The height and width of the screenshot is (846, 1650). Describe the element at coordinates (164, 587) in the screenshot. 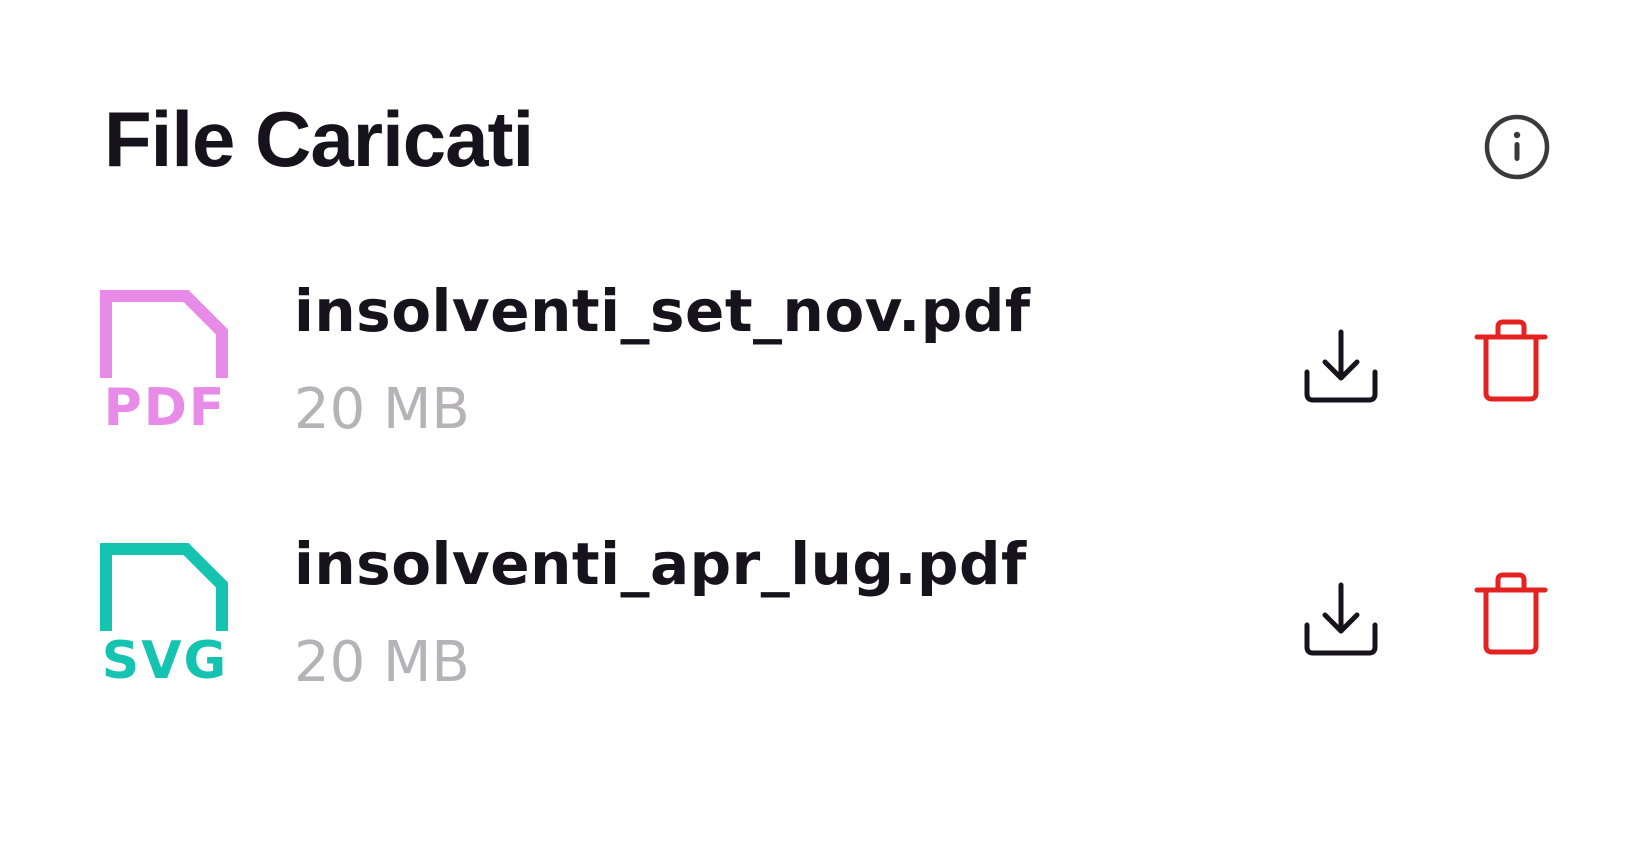

I see `svg-file-icon` at that location.